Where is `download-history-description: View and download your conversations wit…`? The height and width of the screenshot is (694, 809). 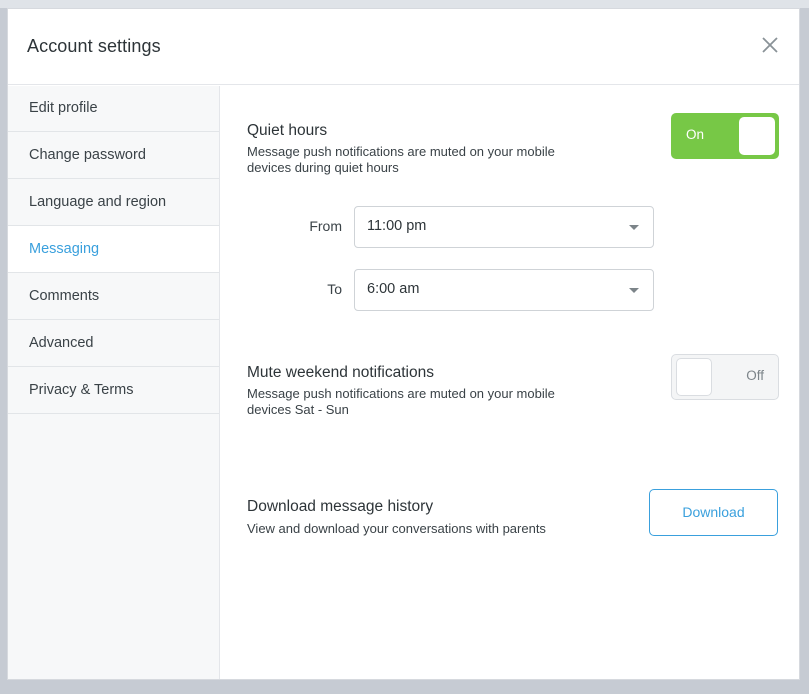 download-history-description: View and download your conversations wit… is located at coordinates (396, 528).